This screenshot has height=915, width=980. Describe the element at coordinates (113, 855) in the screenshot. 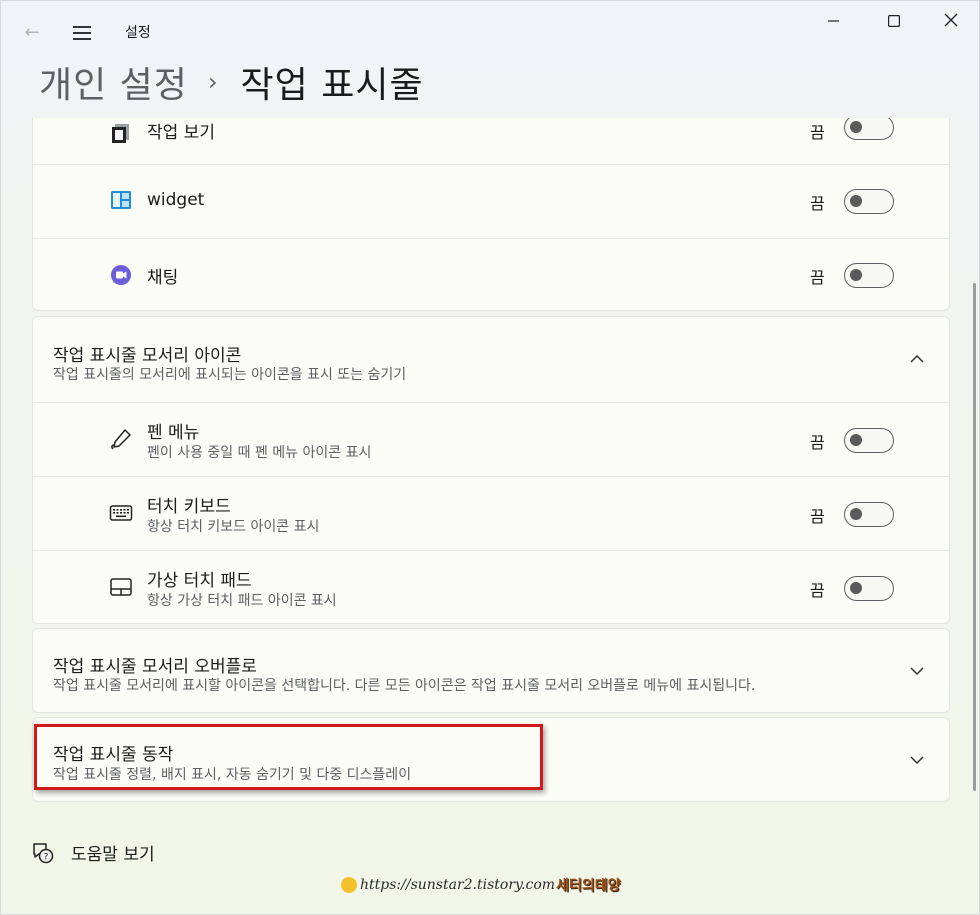

I see `help-label: 도움말 보기` at that location.